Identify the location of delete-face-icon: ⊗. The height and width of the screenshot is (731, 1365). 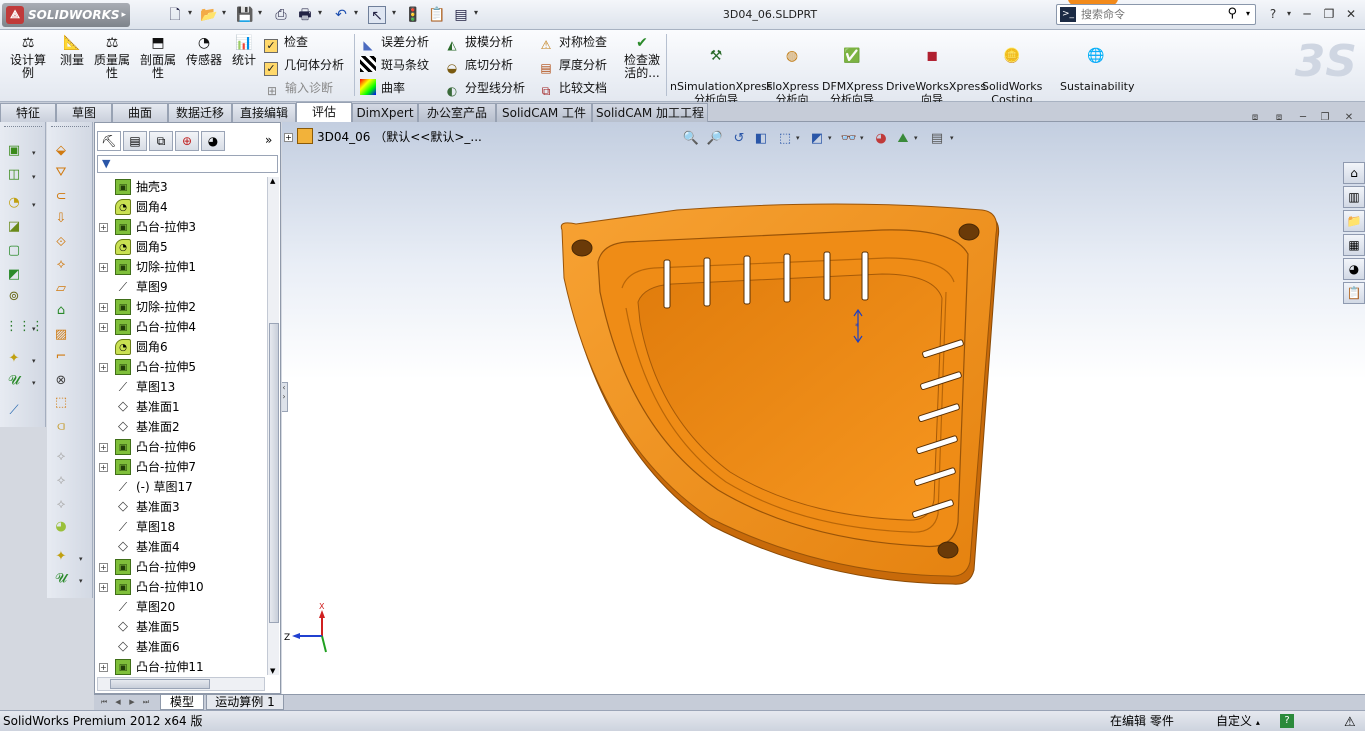
(61, 381).